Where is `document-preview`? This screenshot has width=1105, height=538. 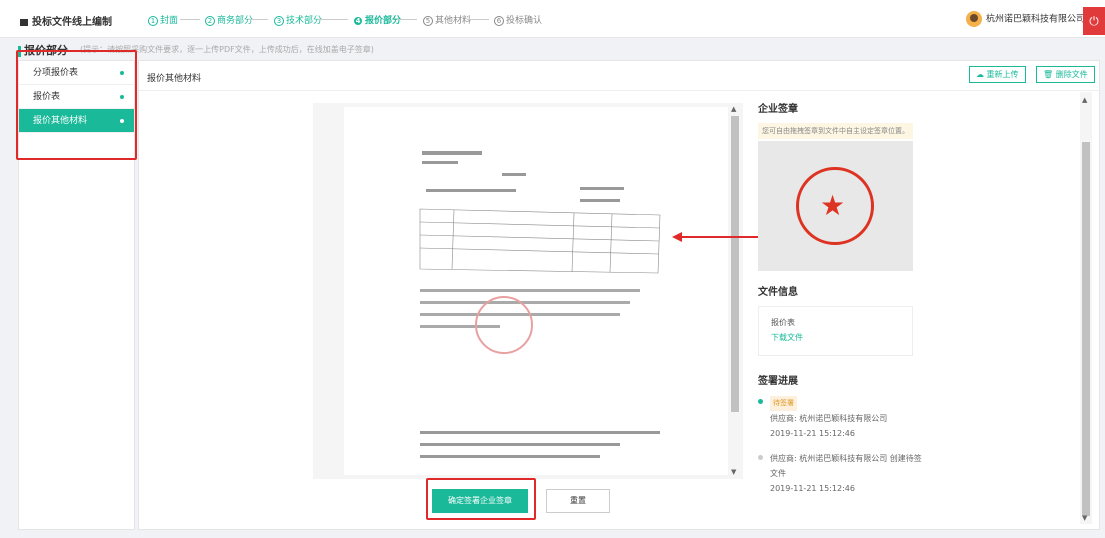
document-preview is located at coordinates (540, 304).